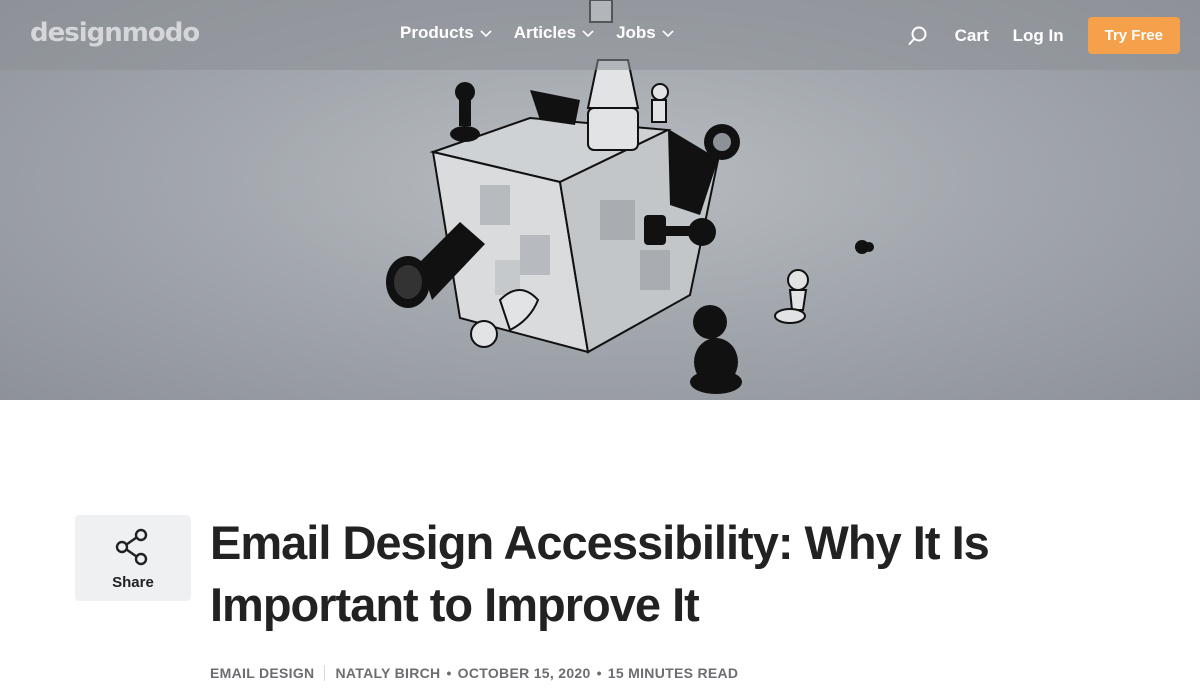 This screenshot has width=1200, height=698. What do you see at coordinates (268, 673) in the screenshot?
I see `category-link: EMAIL DESIGN` at bounding box center [268, 673].